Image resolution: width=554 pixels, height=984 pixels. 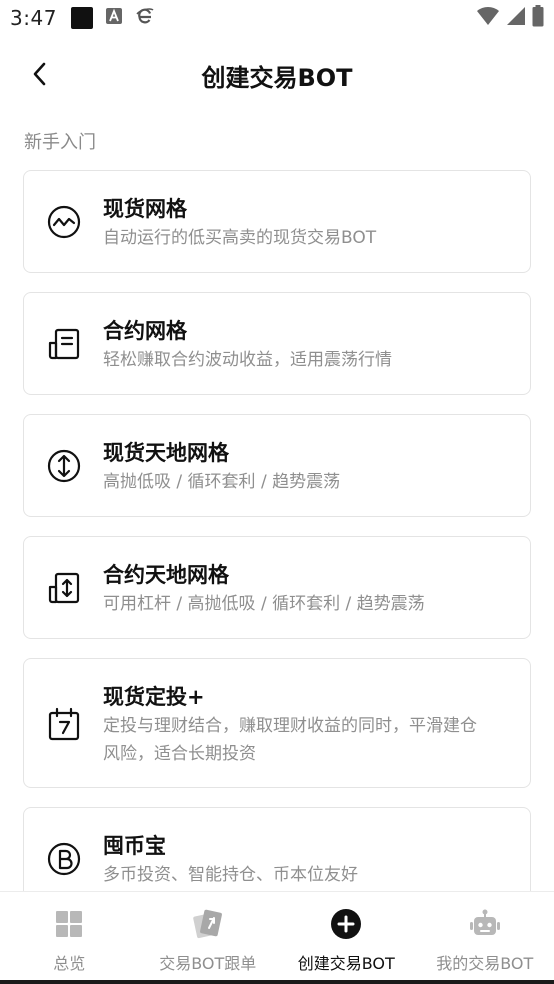 What do you see at coordinates (166, 453) in the screenshot?
I see `card-title: 现货天地网格` at bounding box center [166, 453].